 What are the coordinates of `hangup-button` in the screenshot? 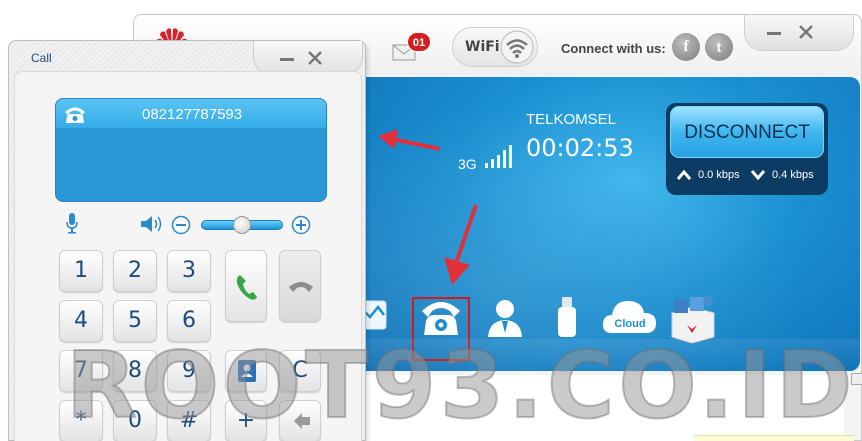 It's located at (300, 286).